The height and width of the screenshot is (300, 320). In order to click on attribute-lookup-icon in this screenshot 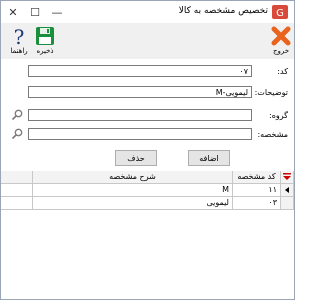, I will do `click(17, 134)`.